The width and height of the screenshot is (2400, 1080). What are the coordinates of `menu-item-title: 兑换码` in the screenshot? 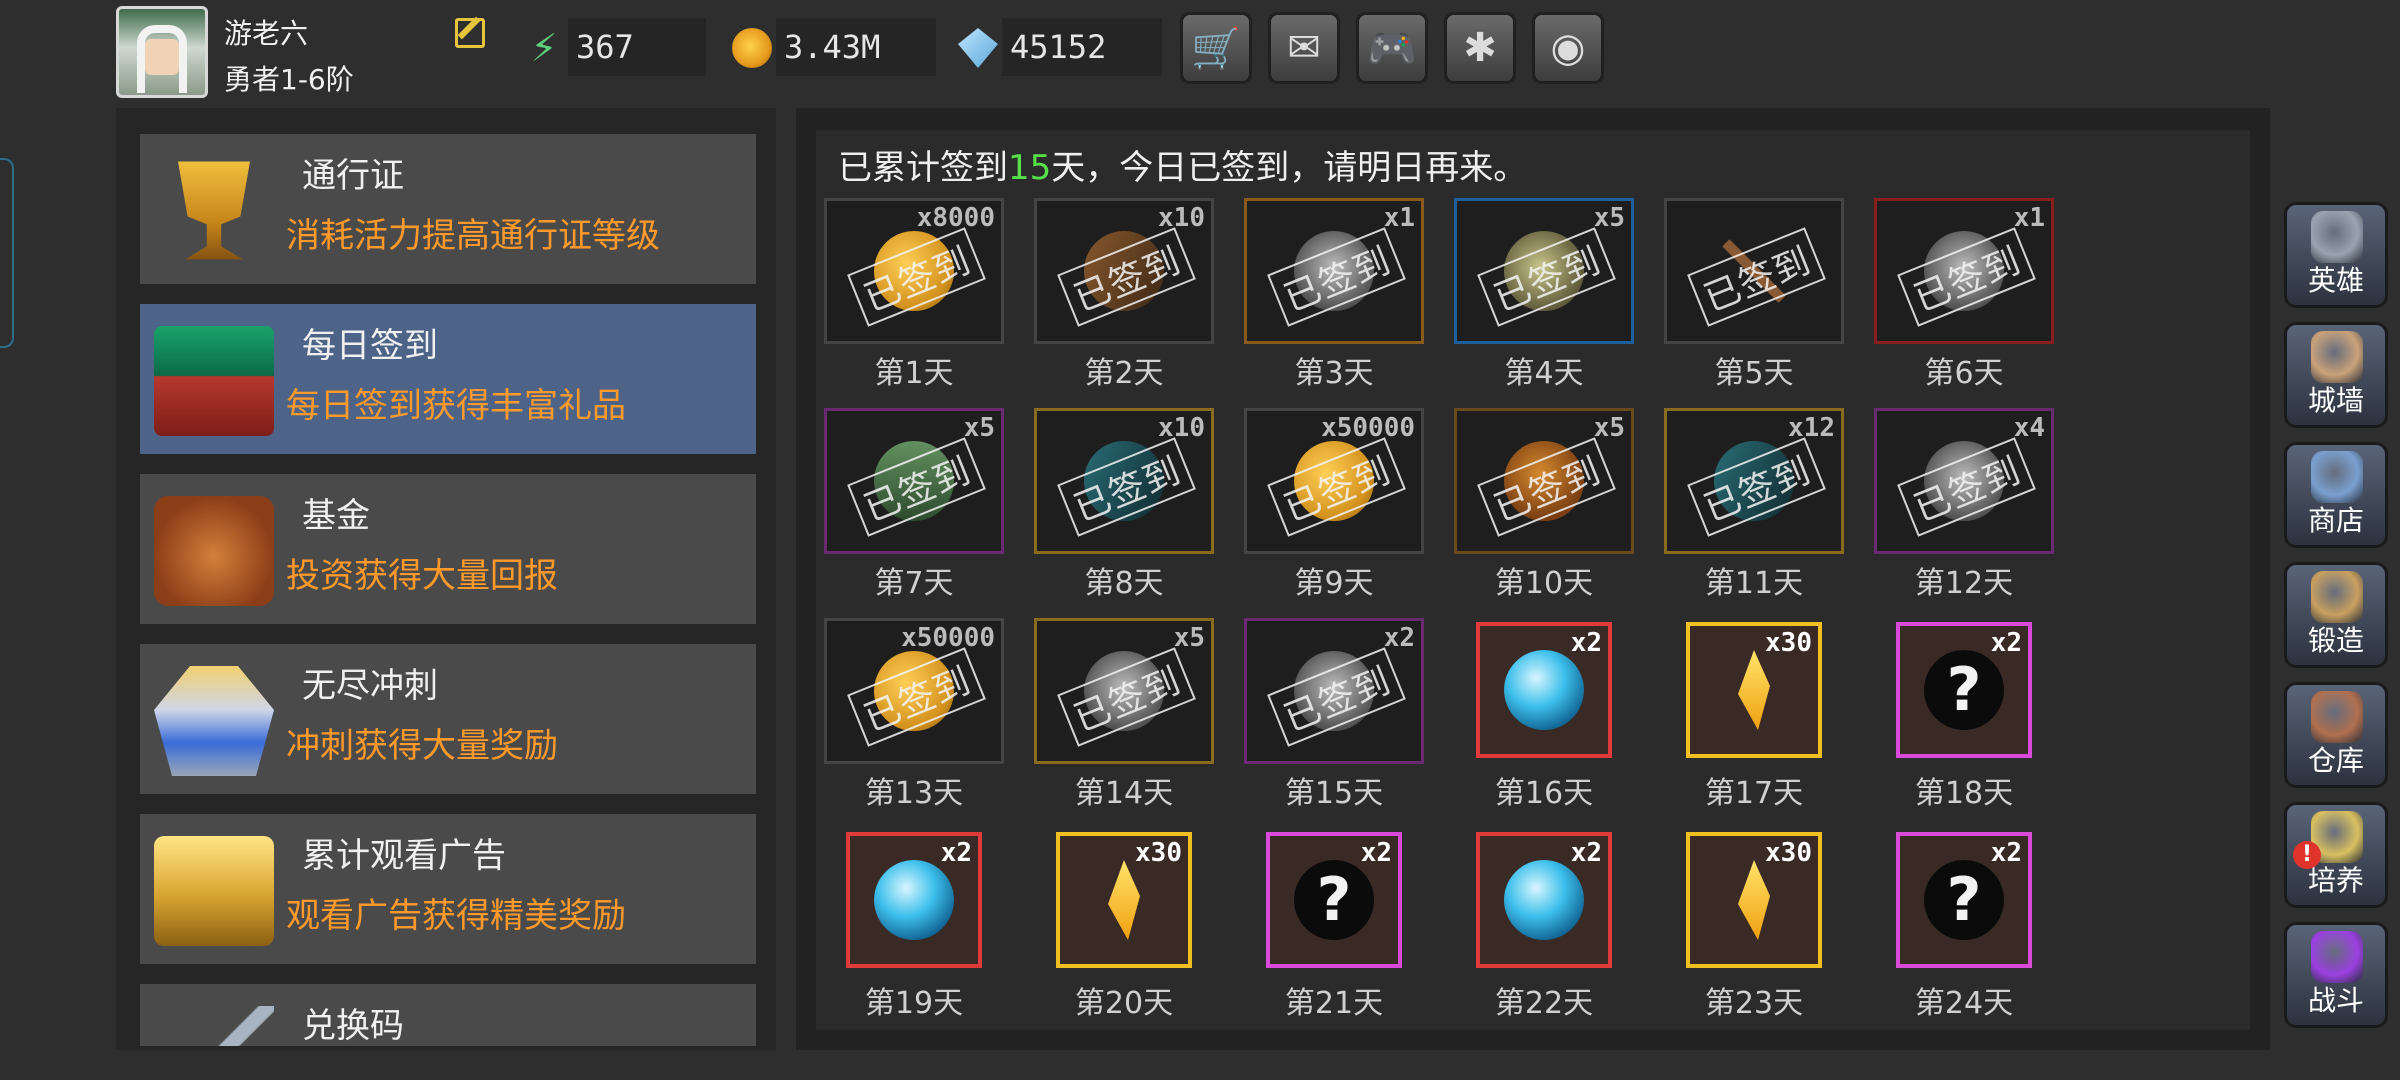 It's located at (353, 1026).